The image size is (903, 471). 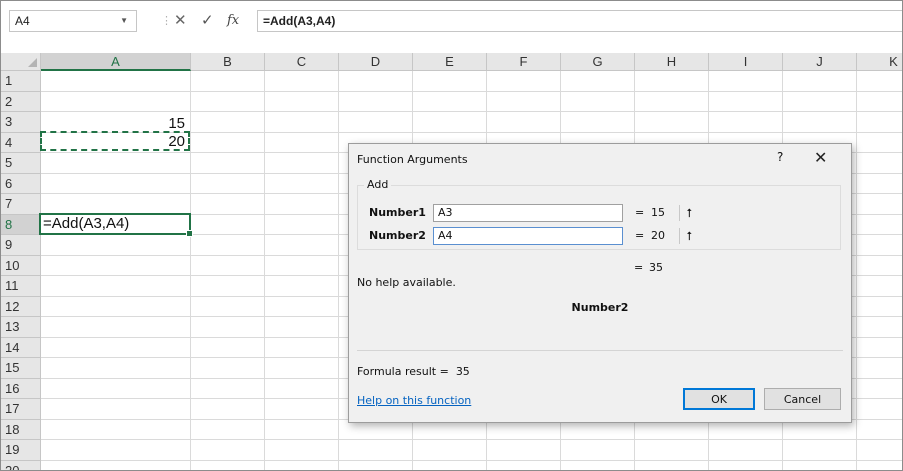 What do you see at coordinates (228, 62) in the screenshot?
I see `column-header-b: B` at bounding box center [228, 62].